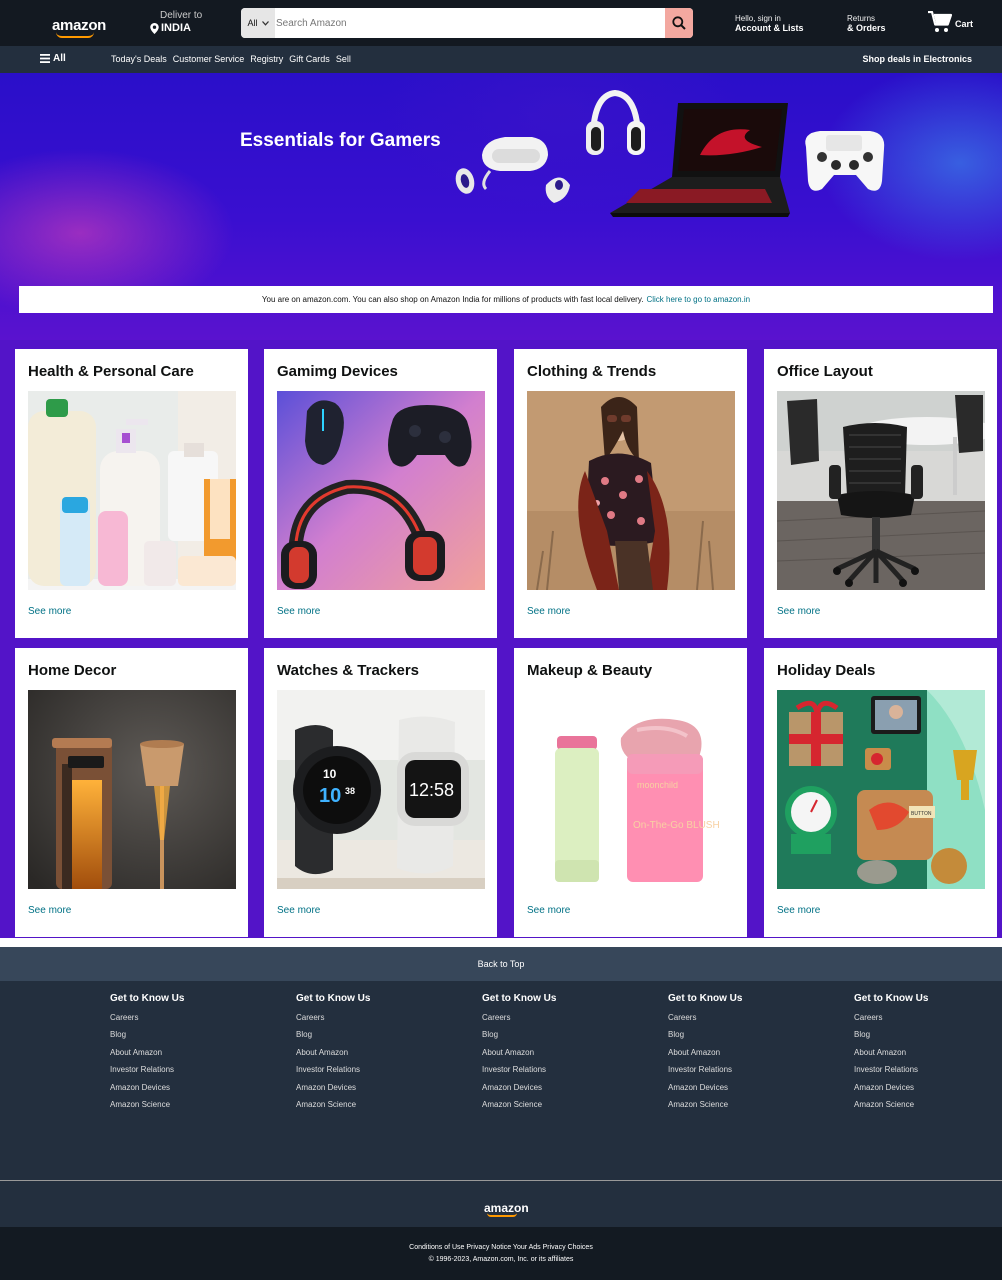 The image size is (1002, 1280). I want to click on cart-button: Cart, so click(950, 22).